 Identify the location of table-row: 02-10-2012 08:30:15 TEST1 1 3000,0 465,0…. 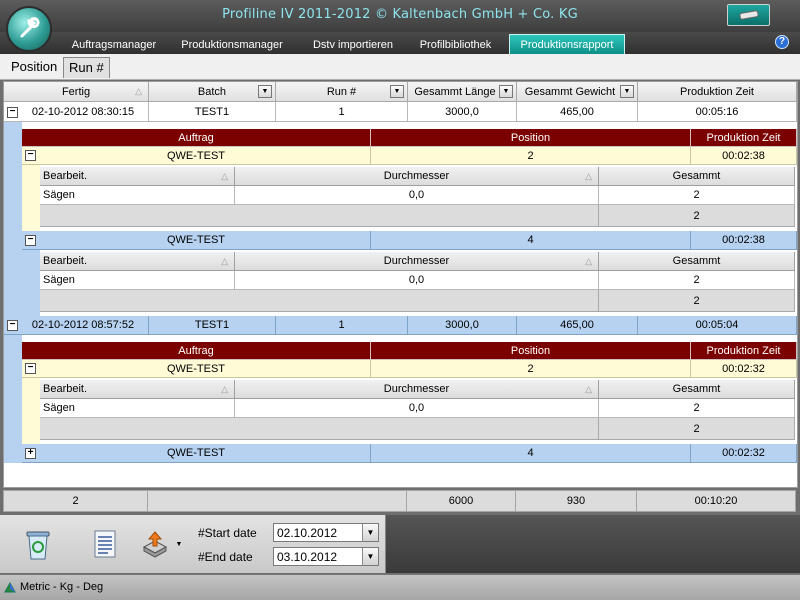
(400, 112).